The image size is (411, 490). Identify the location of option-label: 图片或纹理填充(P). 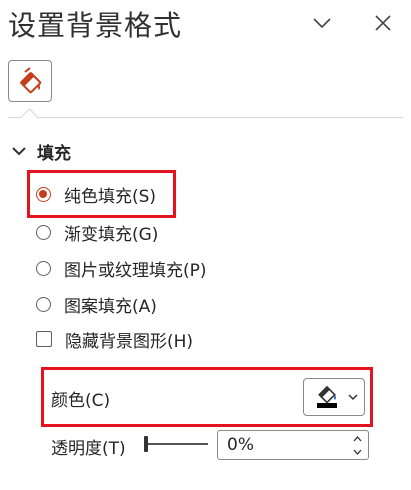
(135, 270).